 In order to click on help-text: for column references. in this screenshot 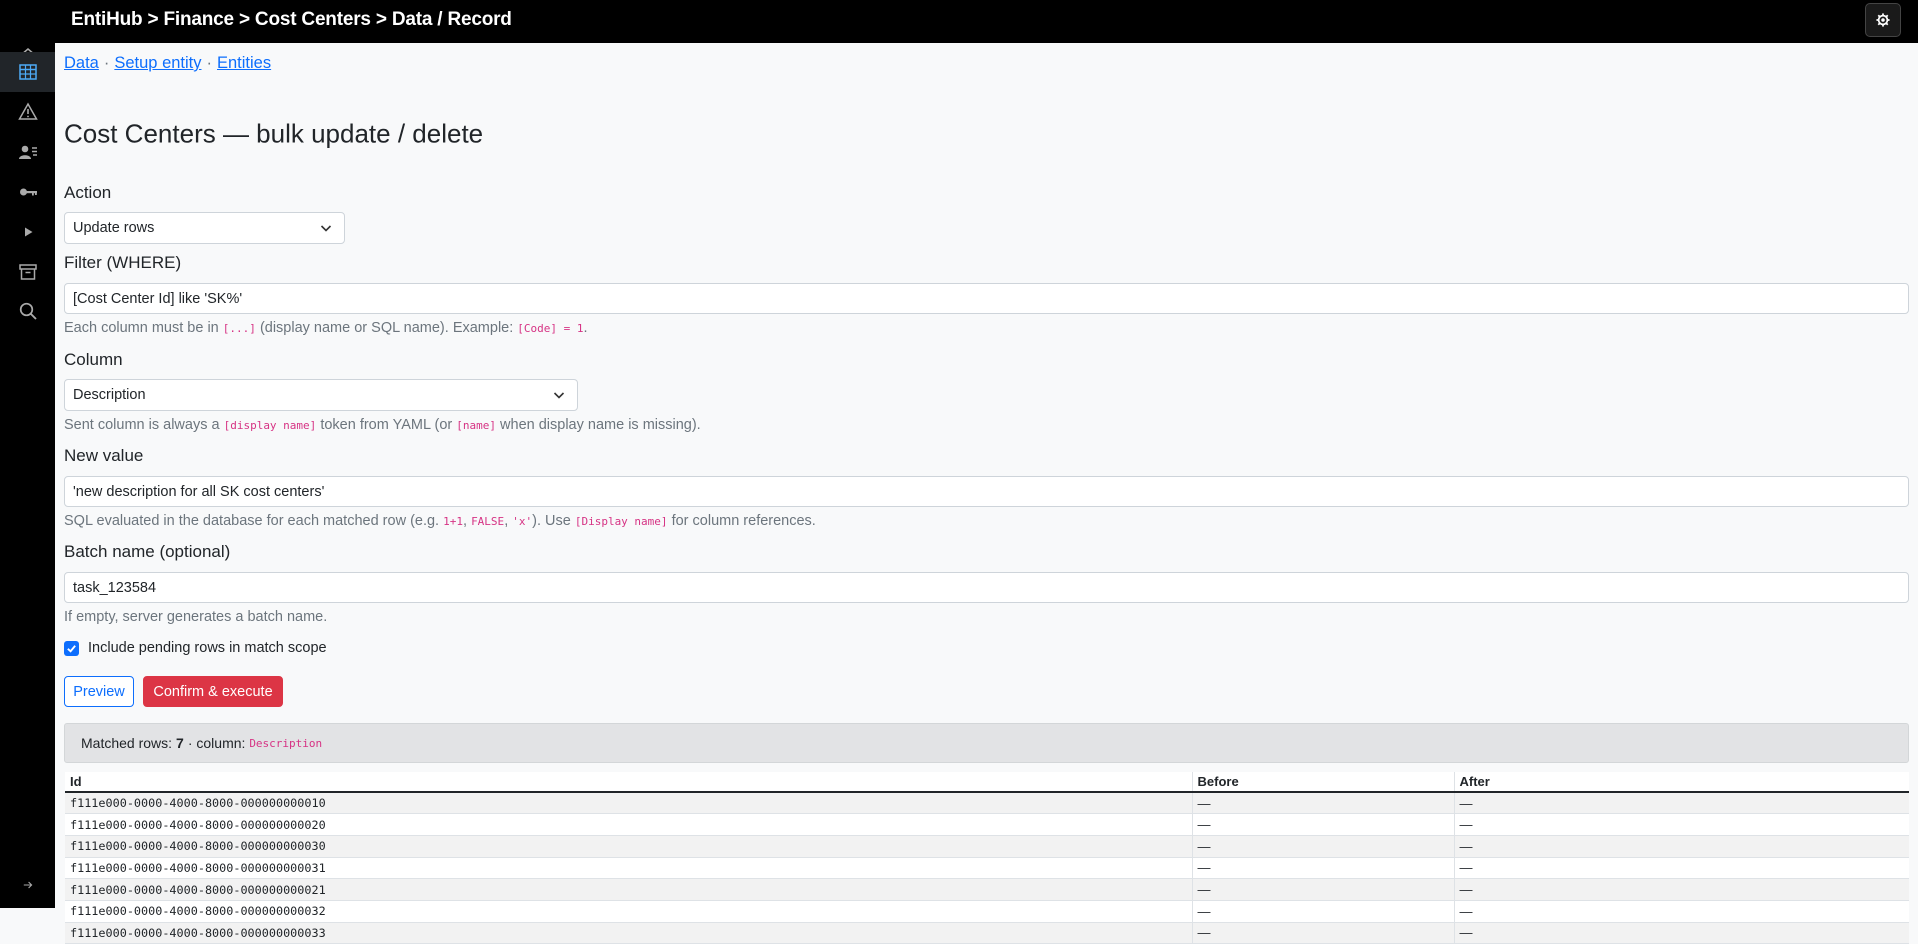, I will do `click(743, 521)`.